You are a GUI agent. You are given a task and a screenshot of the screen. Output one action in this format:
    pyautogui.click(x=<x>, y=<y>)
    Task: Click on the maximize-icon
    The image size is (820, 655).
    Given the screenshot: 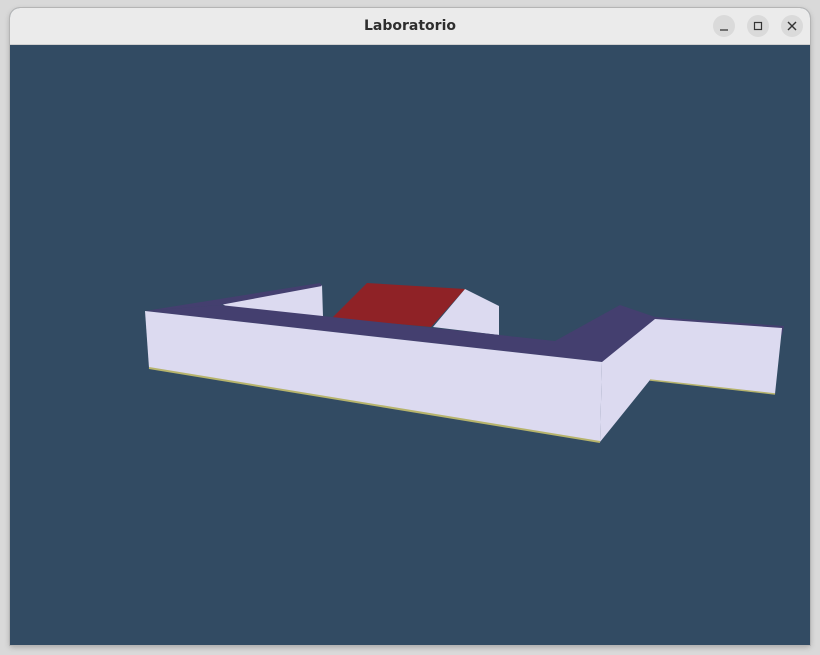 What is the action you would take?
    pyautogui.click(x=758, y=26)
    